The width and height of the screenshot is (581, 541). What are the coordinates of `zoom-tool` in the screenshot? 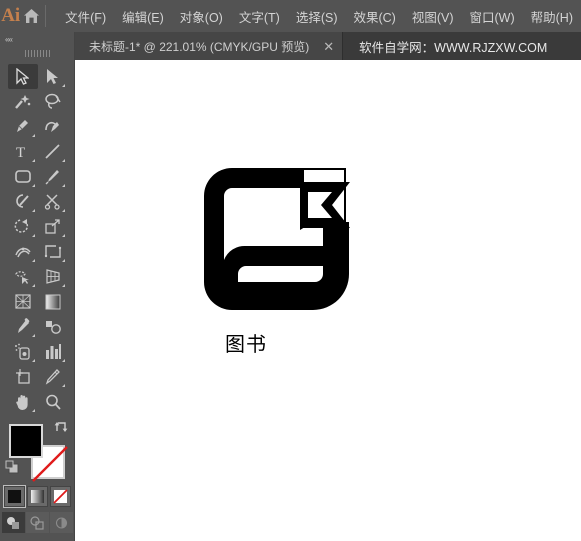 It's located at (53, 401).